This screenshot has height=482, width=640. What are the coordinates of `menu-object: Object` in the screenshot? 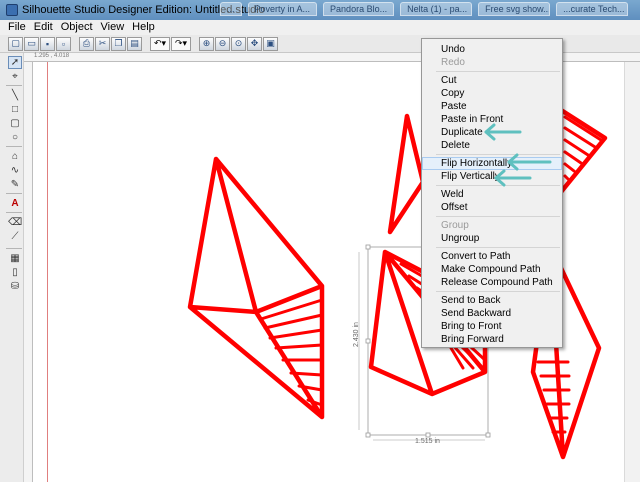 It's located at (77, 27).